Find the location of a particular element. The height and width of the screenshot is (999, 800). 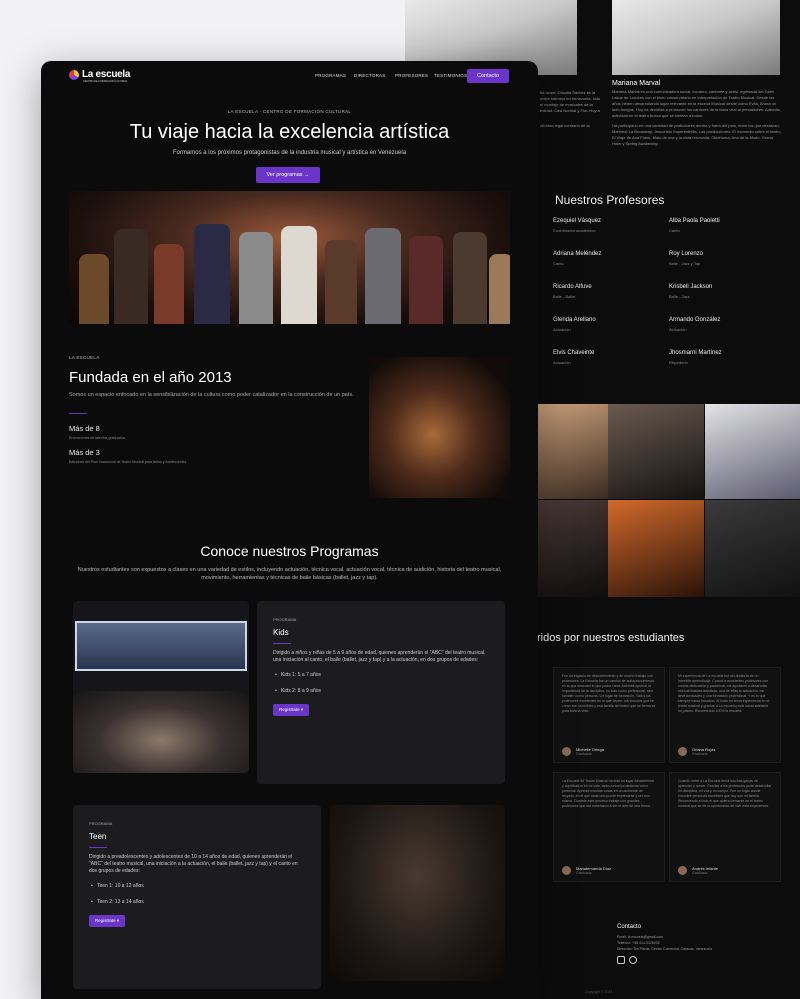

teacher-name: Adriana Meléndez is located at coordinates (577, 254).